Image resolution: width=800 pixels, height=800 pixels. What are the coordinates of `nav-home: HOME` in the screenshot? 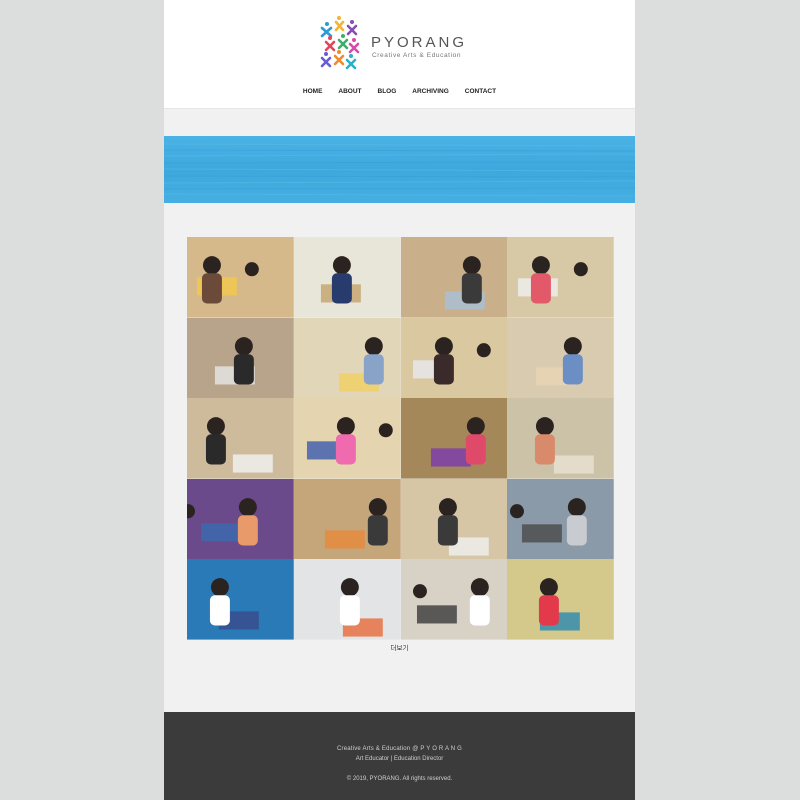 It's located at (313, 91).